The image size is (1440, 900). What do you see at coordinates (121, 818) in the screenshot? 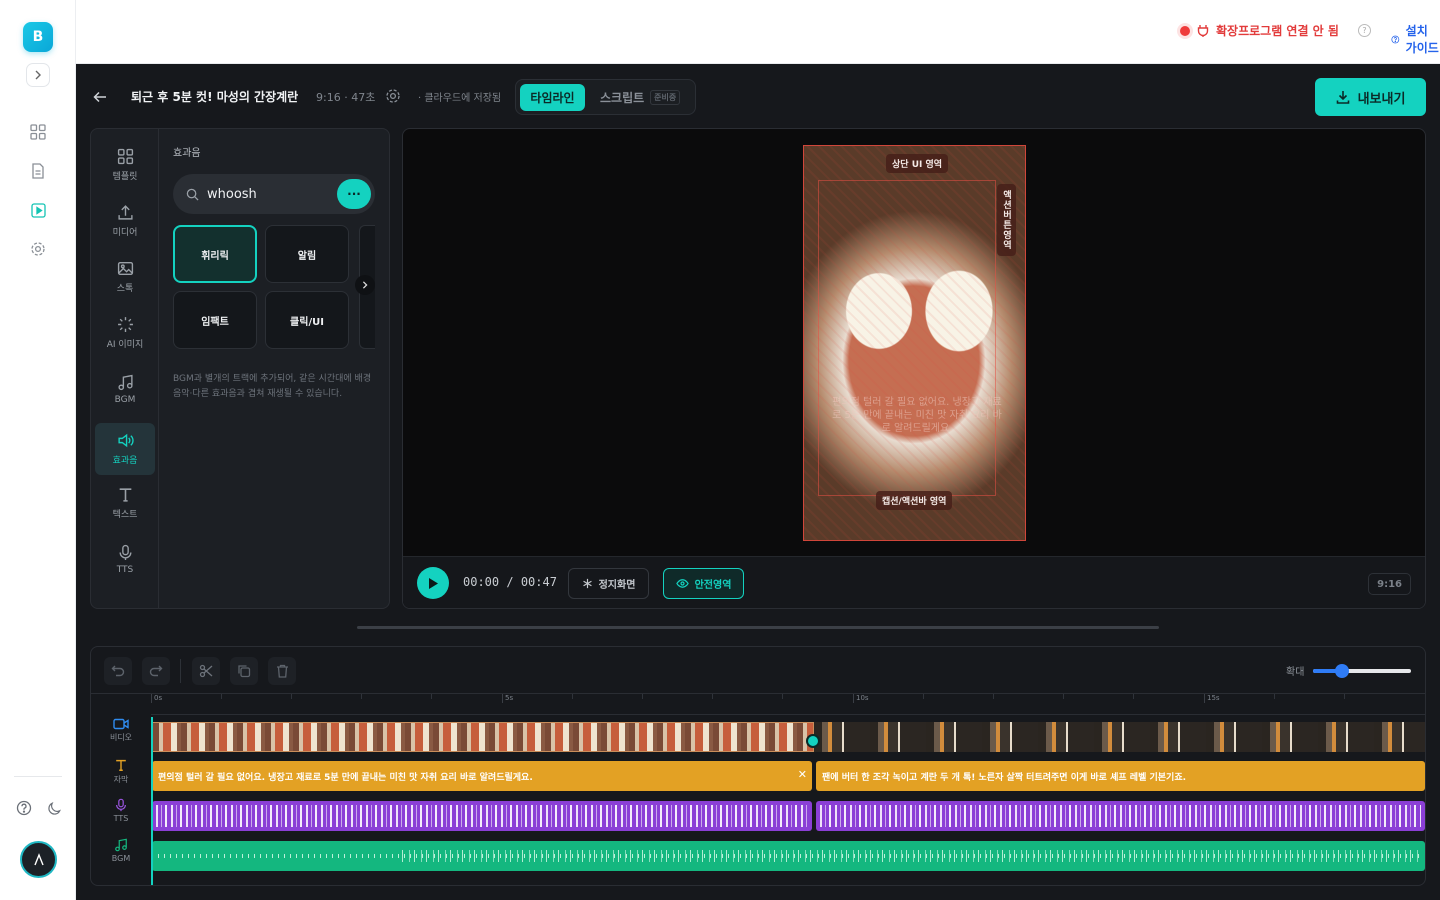
I see `track-label-text: TTS` at bounding box center [121, 818].